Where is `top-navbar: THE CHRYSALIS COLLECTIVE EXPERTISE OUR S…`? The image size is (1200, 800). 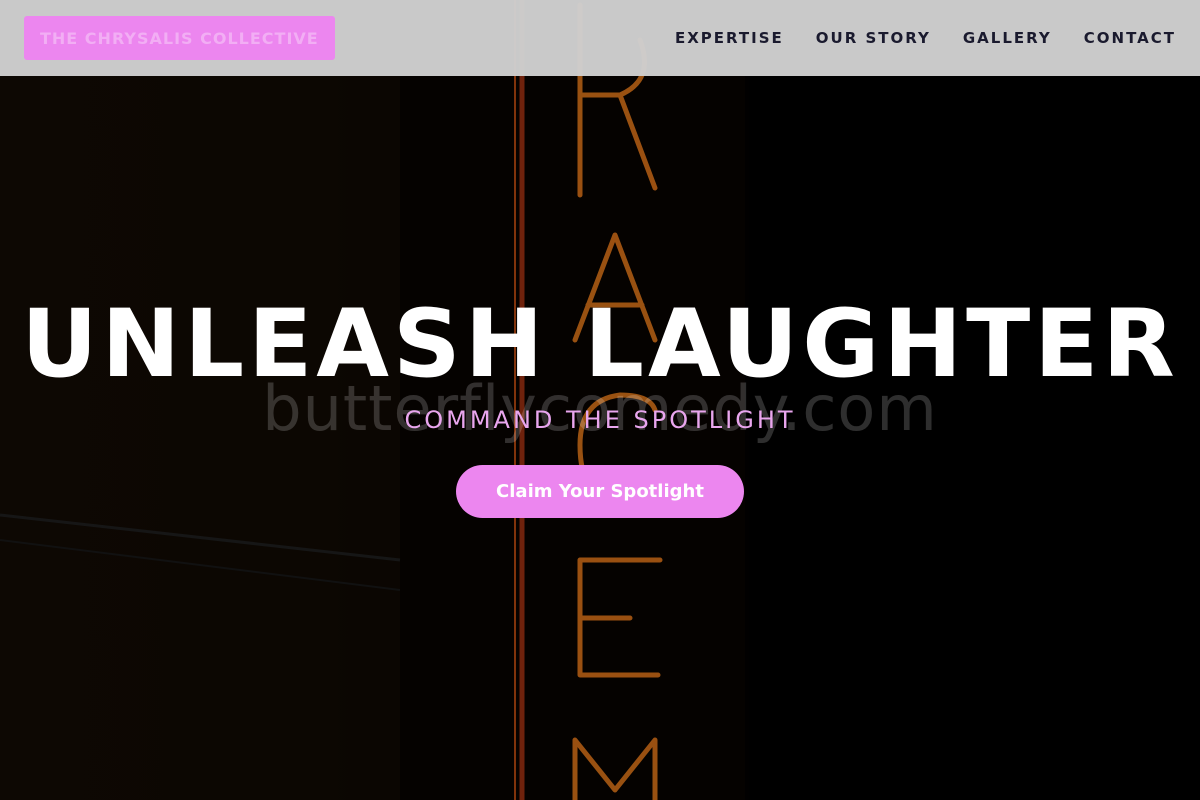 top-navbar: THE CHRYSALIS COLLECTIVE EXPERTISE OUR S… is located at coordinates (600, 38).